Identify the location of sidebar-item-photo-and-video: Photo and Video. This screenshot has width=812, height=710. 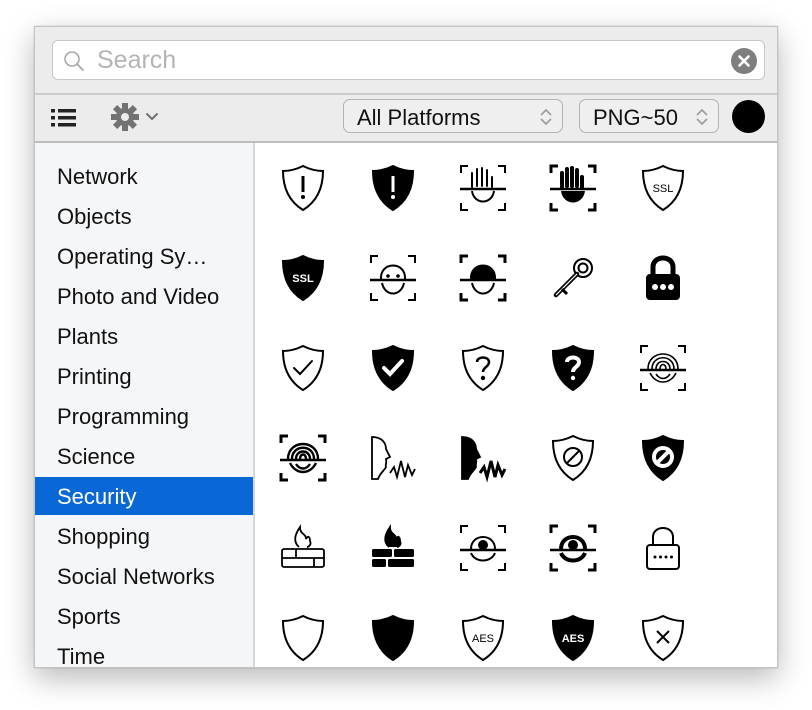
(144, 296).